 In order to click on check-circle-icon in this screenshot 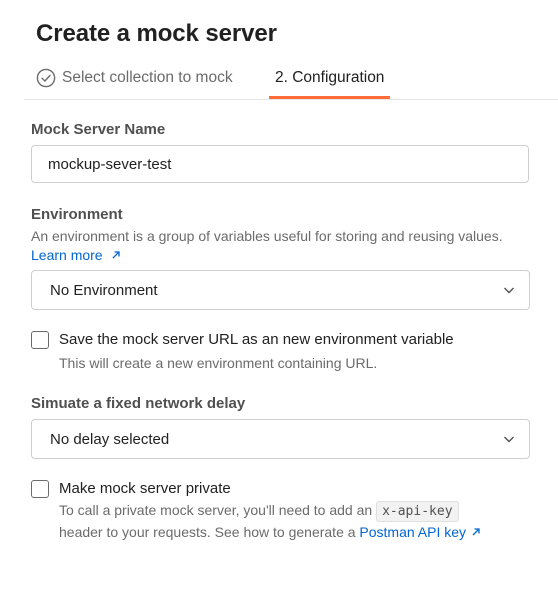, I will do `click(46, 78)`.